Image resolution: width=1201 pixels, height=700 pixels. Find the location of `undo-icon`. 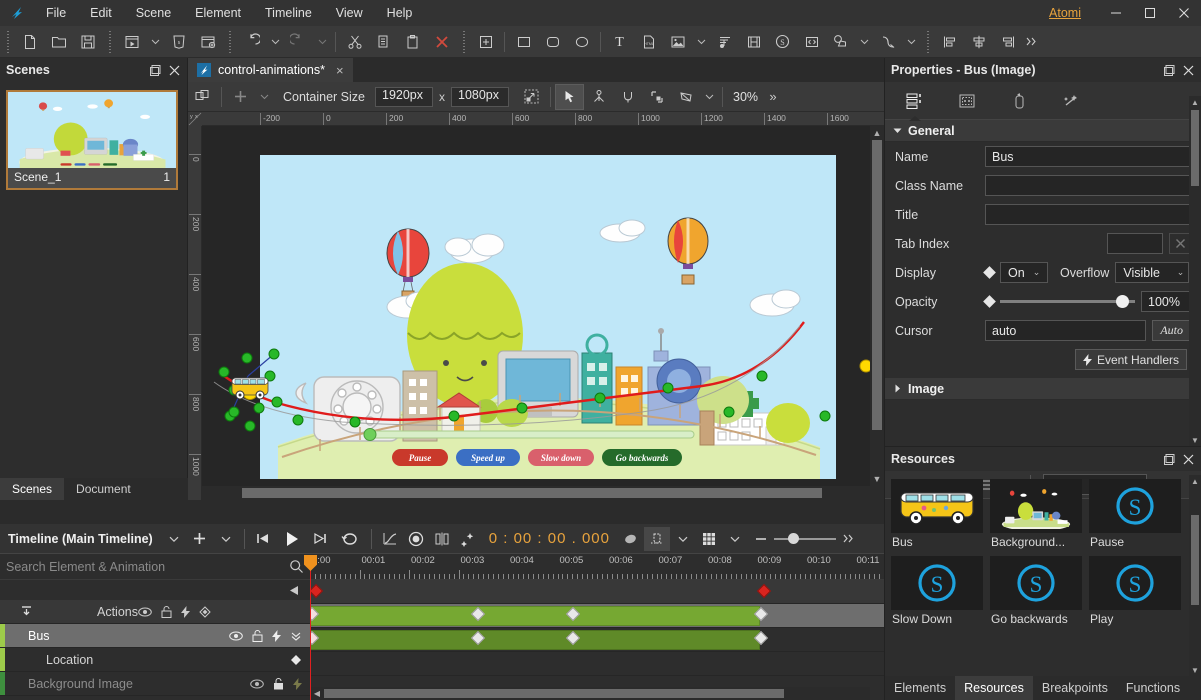

undo-icon is located at coordinates (251, 42).